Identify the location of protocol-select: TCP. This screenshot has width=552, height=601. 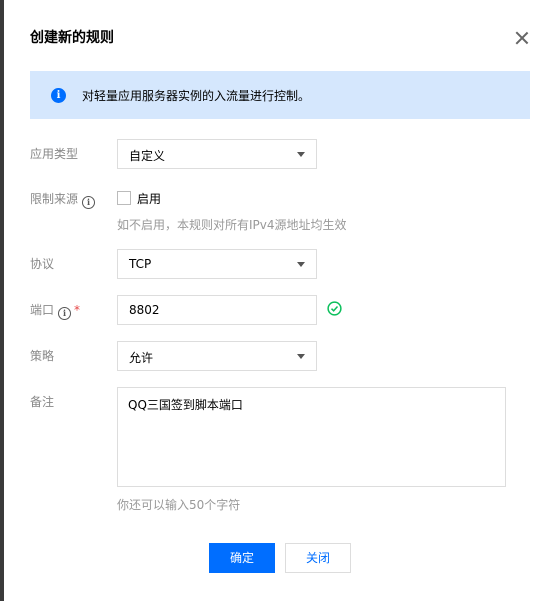
(217, 264).